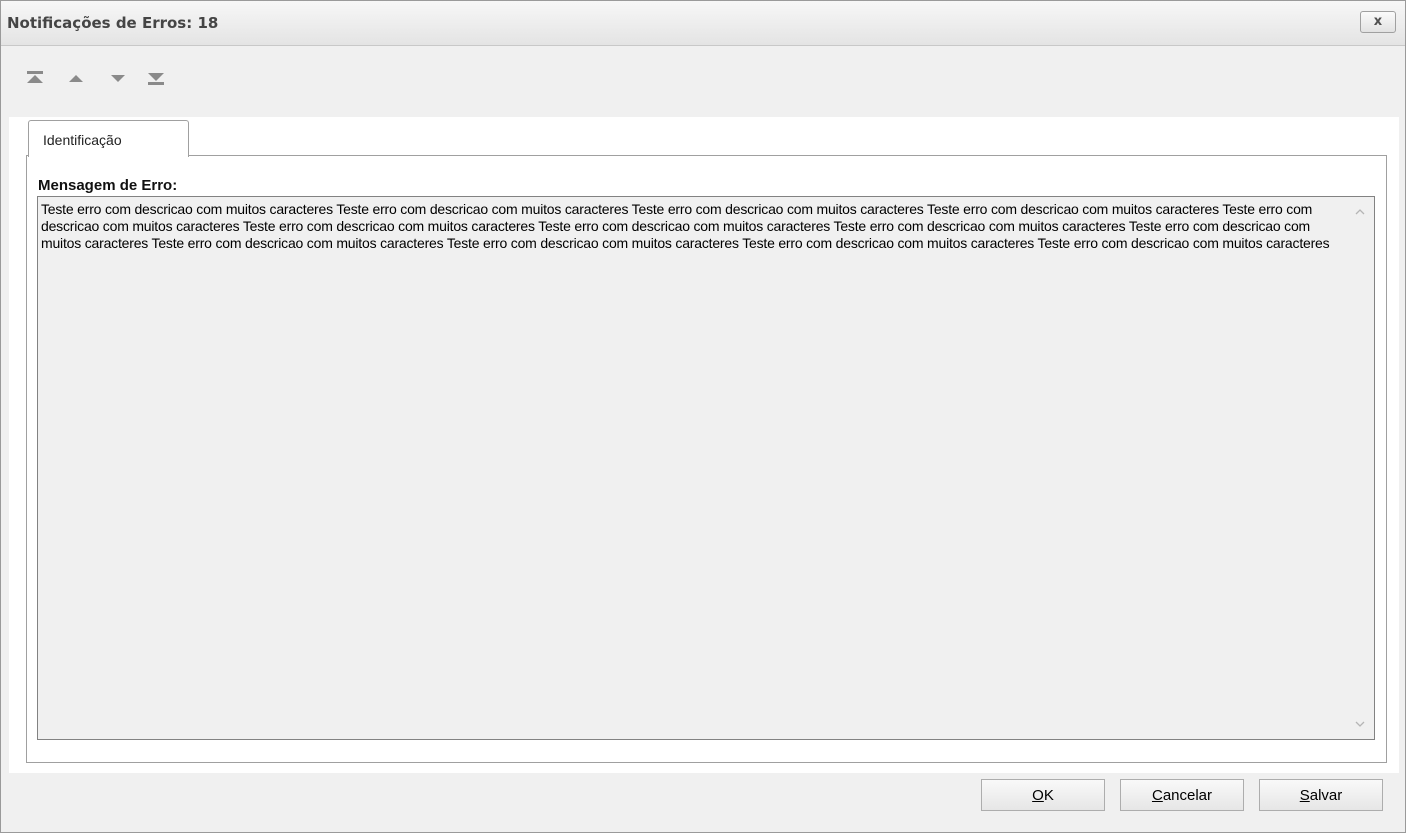  I want to click on cancel-button: Cancelar, so click(1182, 795).